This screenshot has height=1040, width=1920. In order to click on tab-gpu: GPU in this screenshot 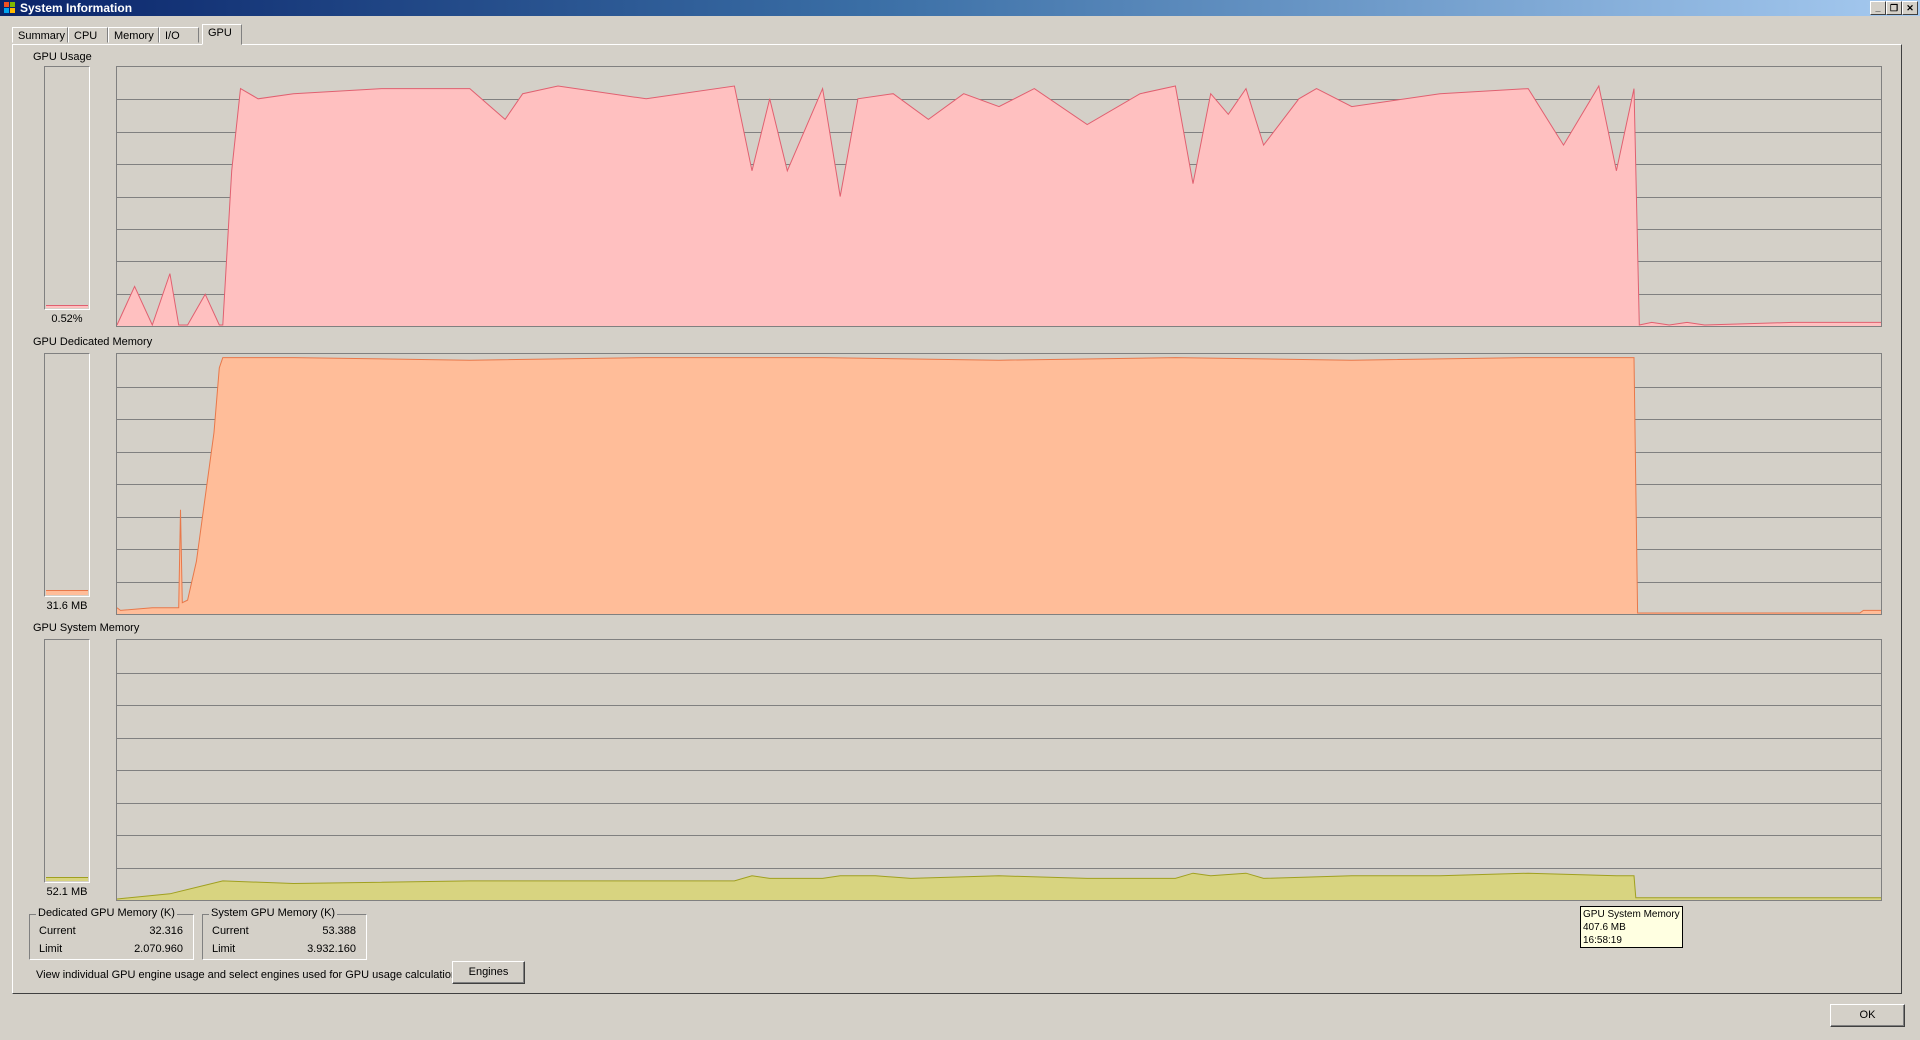, I will do `click(222, 34)`.